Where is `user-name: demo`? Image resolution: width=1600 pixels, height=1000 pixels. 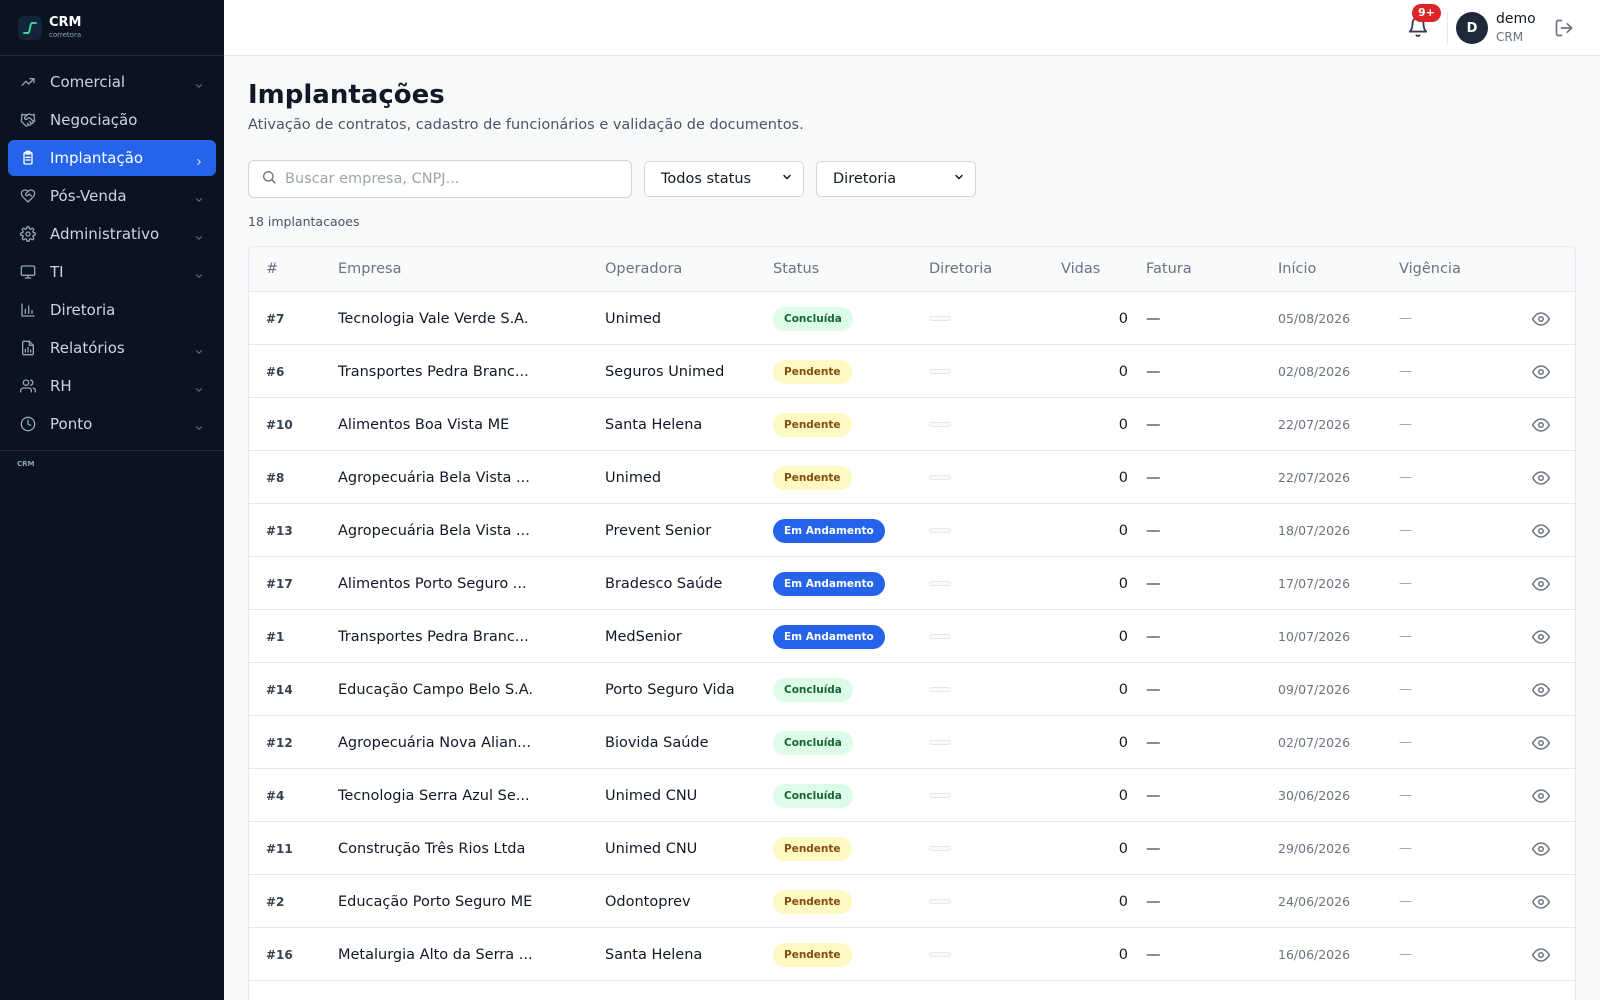
user-name: demo is located at coordinates (1516, 19).